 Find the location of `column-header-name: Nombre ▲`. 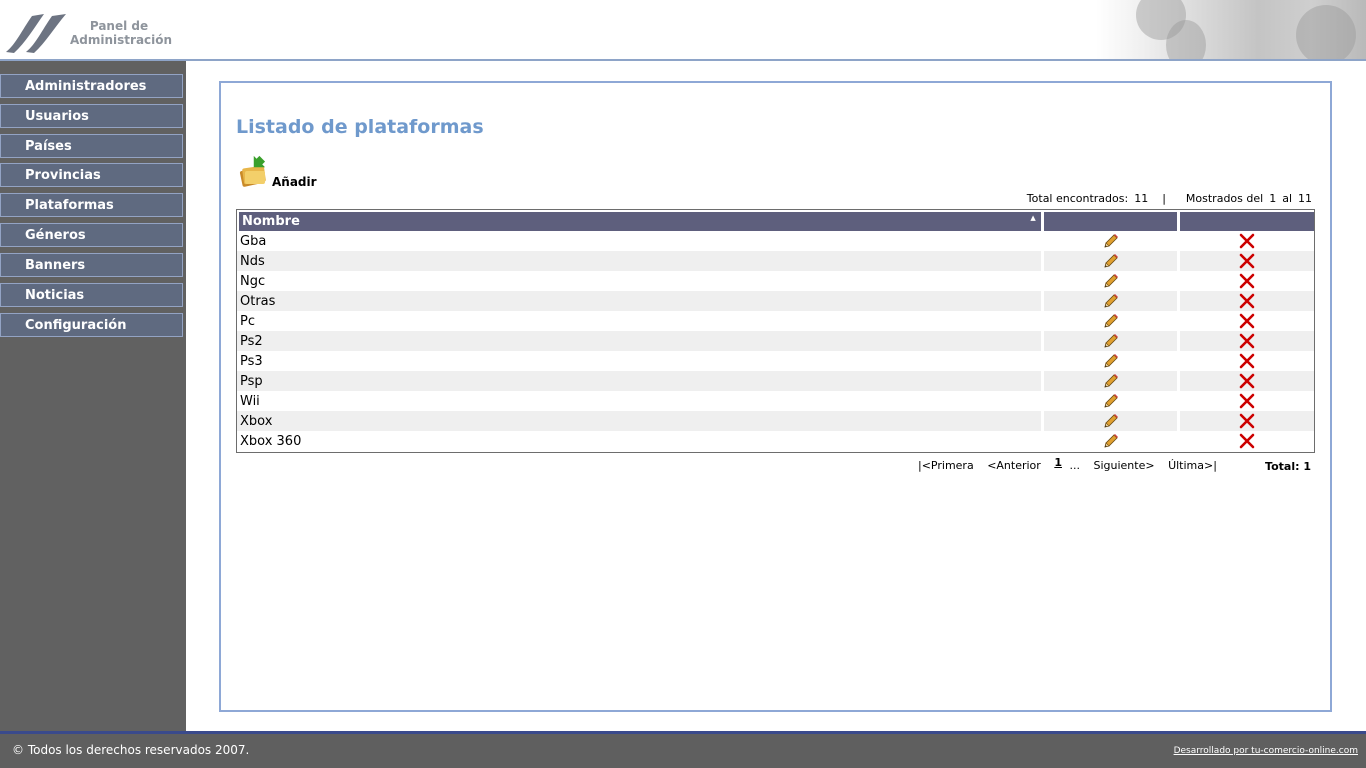

column-header-name: Nombre ▲ is located at coordinates (639, 220).